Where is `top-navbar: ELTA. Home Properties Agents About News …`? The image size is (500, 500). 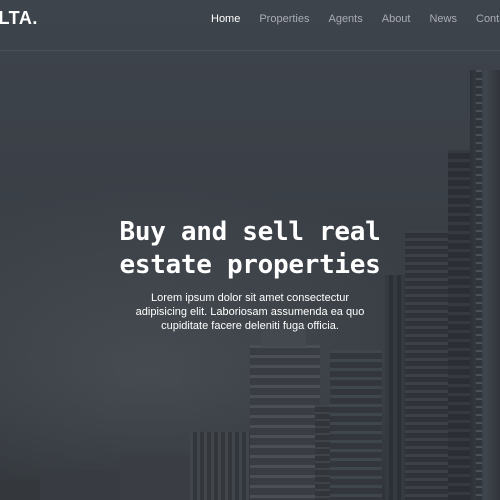
top-navbar: ELTA. Home Properties Agents About News … is located at coordinates (250, 20).